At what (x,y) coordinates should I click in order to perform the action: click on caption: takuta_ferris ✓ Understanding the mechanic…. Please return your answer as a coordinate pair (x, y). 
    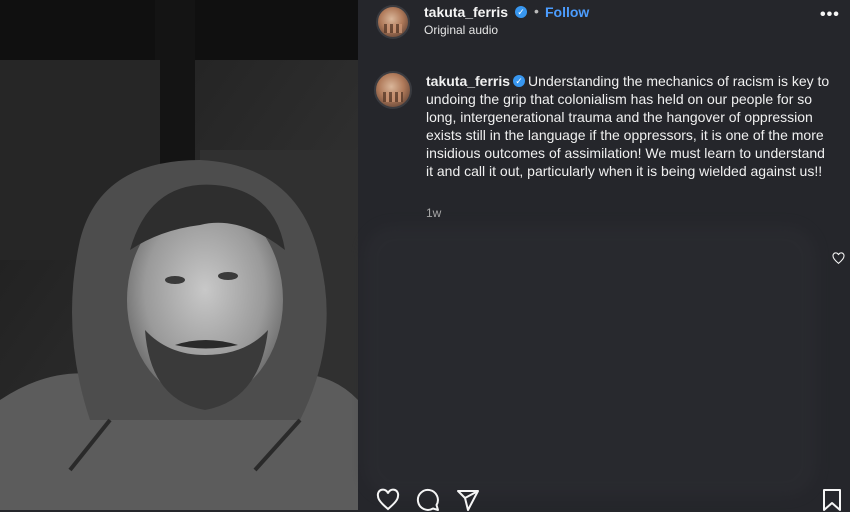
    Looking at the image, I should click on (628, 126).